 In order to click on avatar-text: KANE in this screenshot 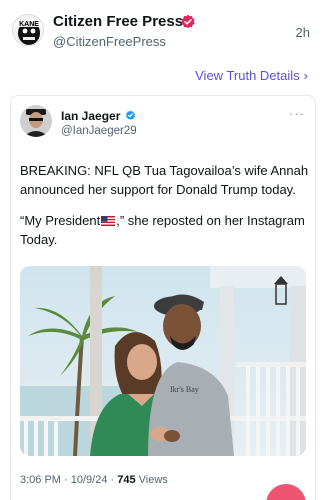, I will do `click(29, 24)`.